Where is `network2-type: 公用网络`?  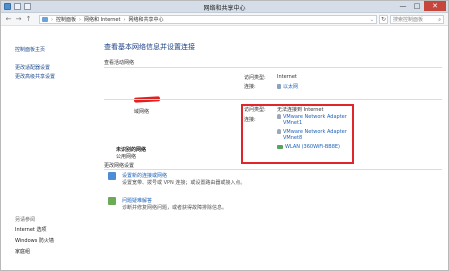
network2-type: 公用网络 is located at coordinates (126, 157).